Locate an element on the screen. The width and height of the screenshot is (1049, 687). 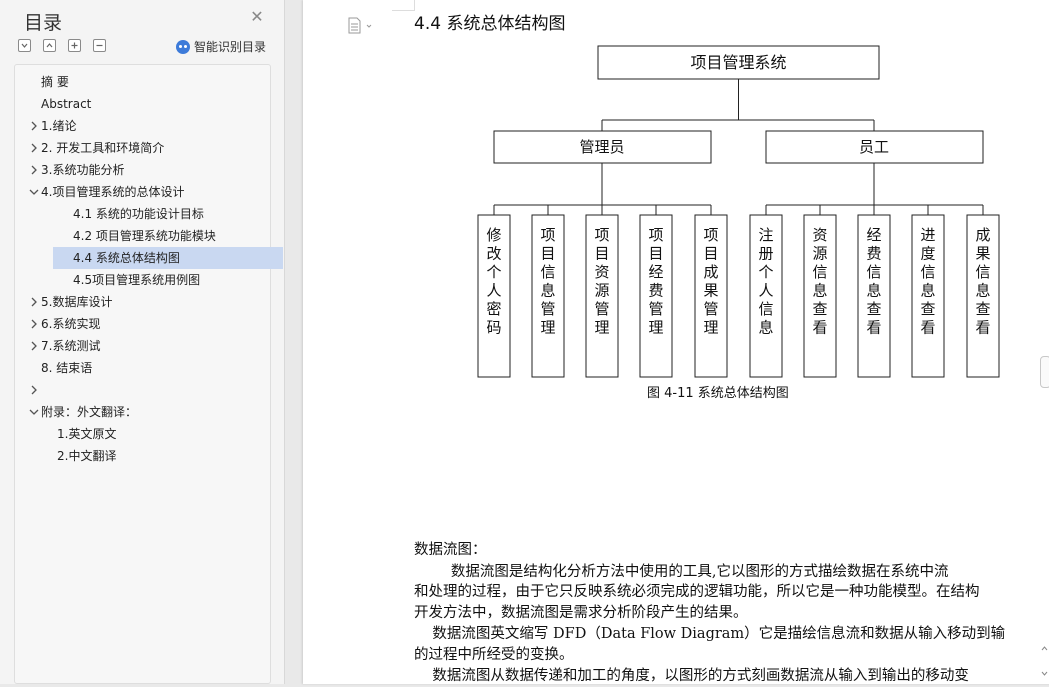
add-icon is located at coordinates (74, 45).